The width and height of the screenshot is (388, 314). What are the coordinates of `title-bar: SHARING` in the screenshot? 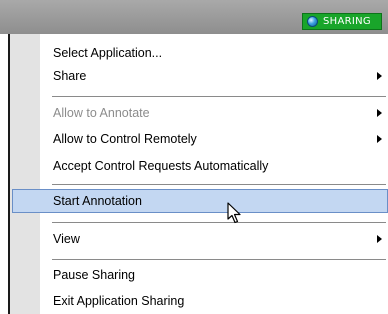 It's located at (194, 17).